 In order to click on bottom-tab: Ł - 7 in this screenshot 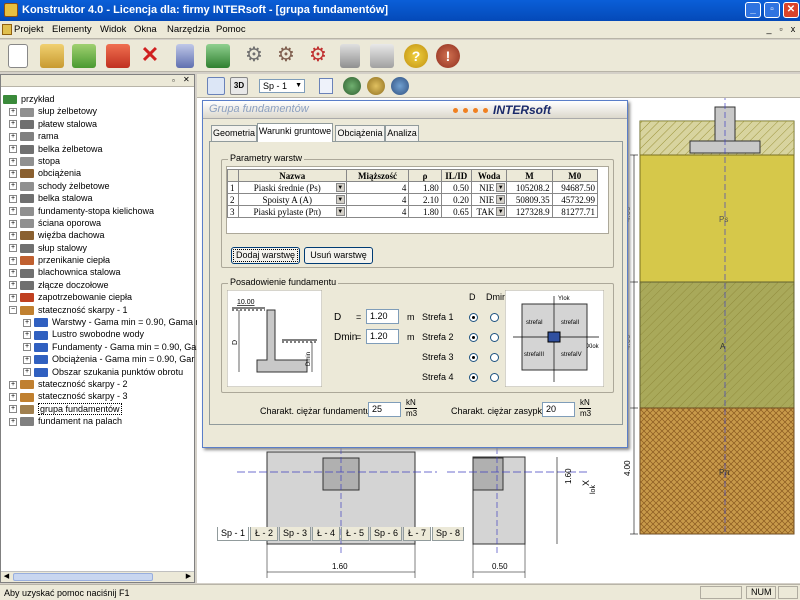, I will do `click(417, 534)`.